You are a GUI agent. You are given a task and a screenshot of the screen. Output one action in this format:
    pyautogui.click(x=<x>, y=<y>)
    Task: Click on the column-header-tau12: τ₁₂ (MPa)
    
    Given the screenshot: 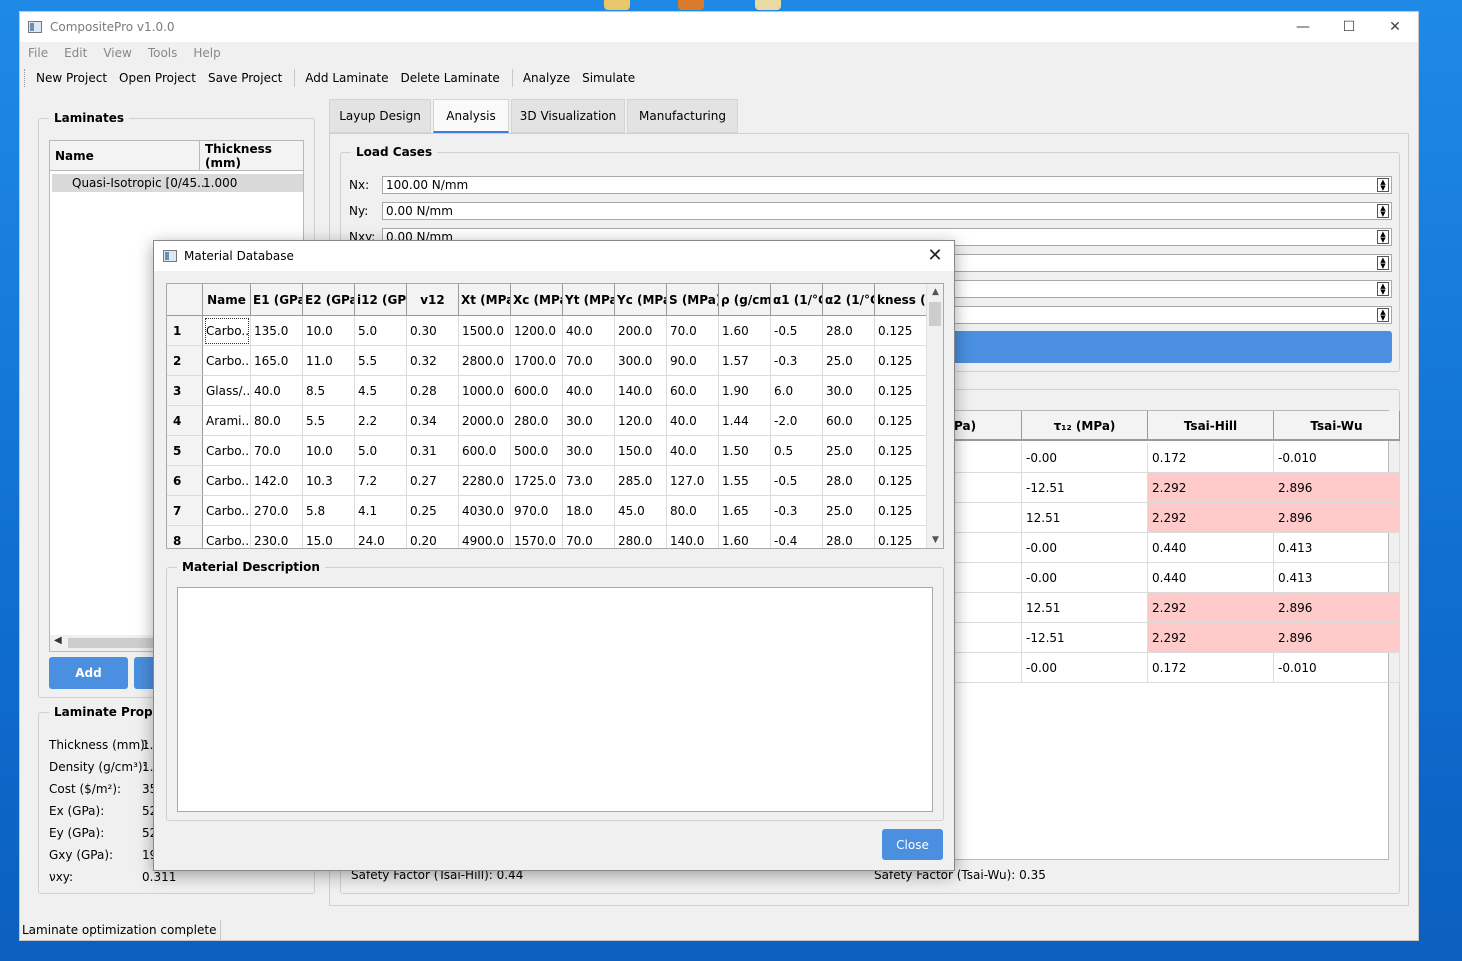 What is the action you would take?
    pyautogui.click(x=1085, y=426)
    